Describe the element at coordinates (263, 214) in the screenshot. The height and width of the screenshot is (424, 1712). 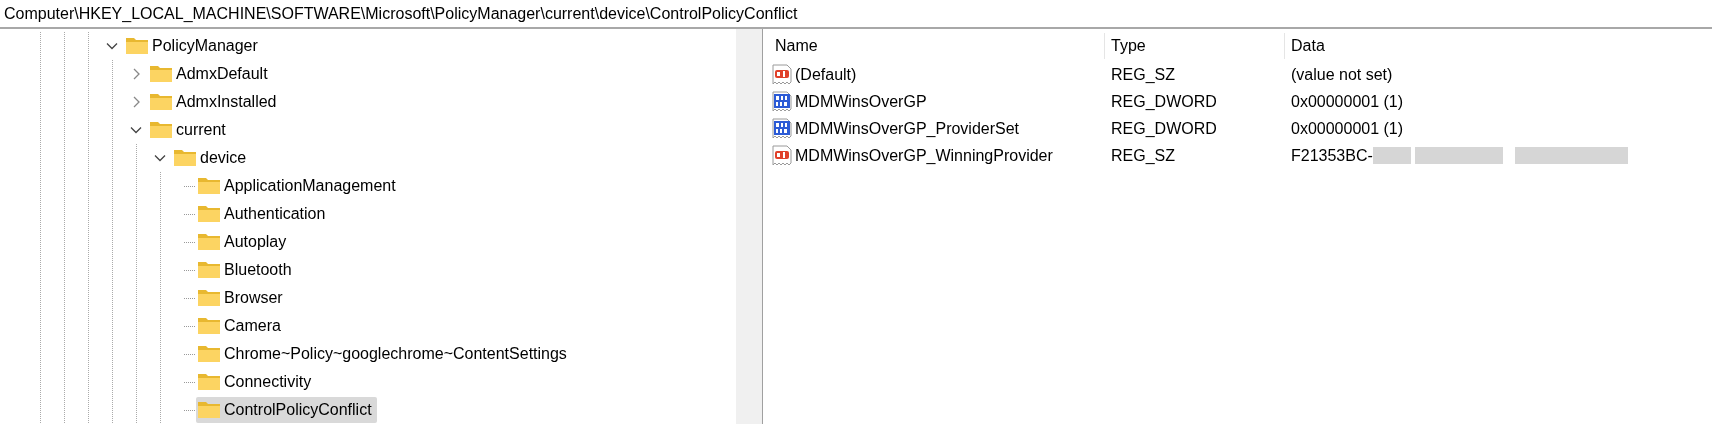
I see `tree-item: Authentication` at that location.